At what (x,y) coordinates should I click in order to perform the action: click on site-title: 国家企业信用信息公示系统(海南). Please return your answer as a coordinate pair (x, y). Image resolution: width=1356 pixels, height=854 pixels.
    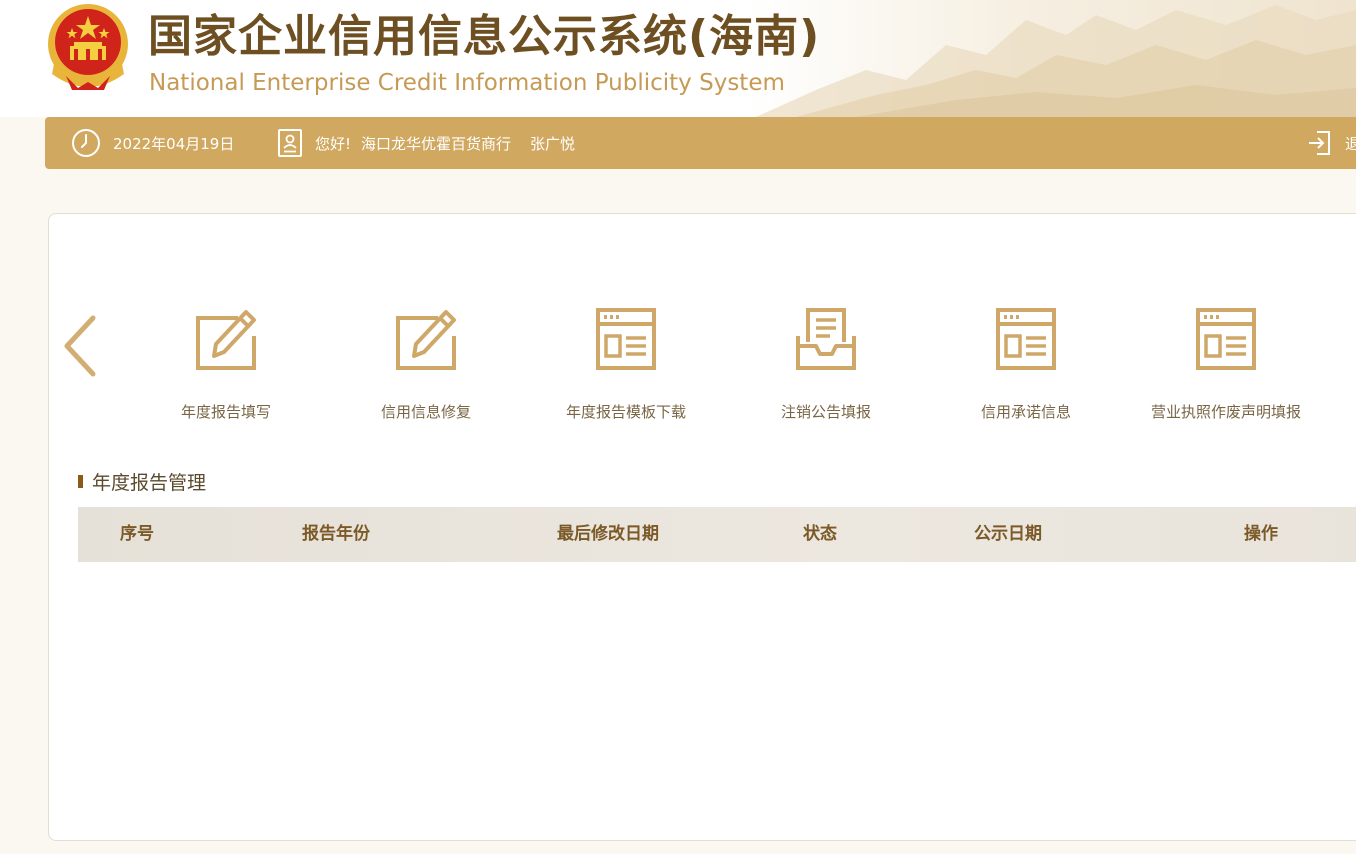
    Looking at the image, I should click on (484, 37).